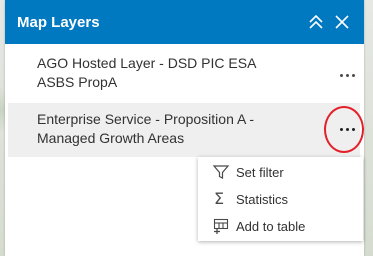 Image resolution: width=373 pixels, height=256 pixels. Describe the element at coordinates (111, 138) in the screenshot. I see `layer-label-line: Managed Growth Areas` at that location.